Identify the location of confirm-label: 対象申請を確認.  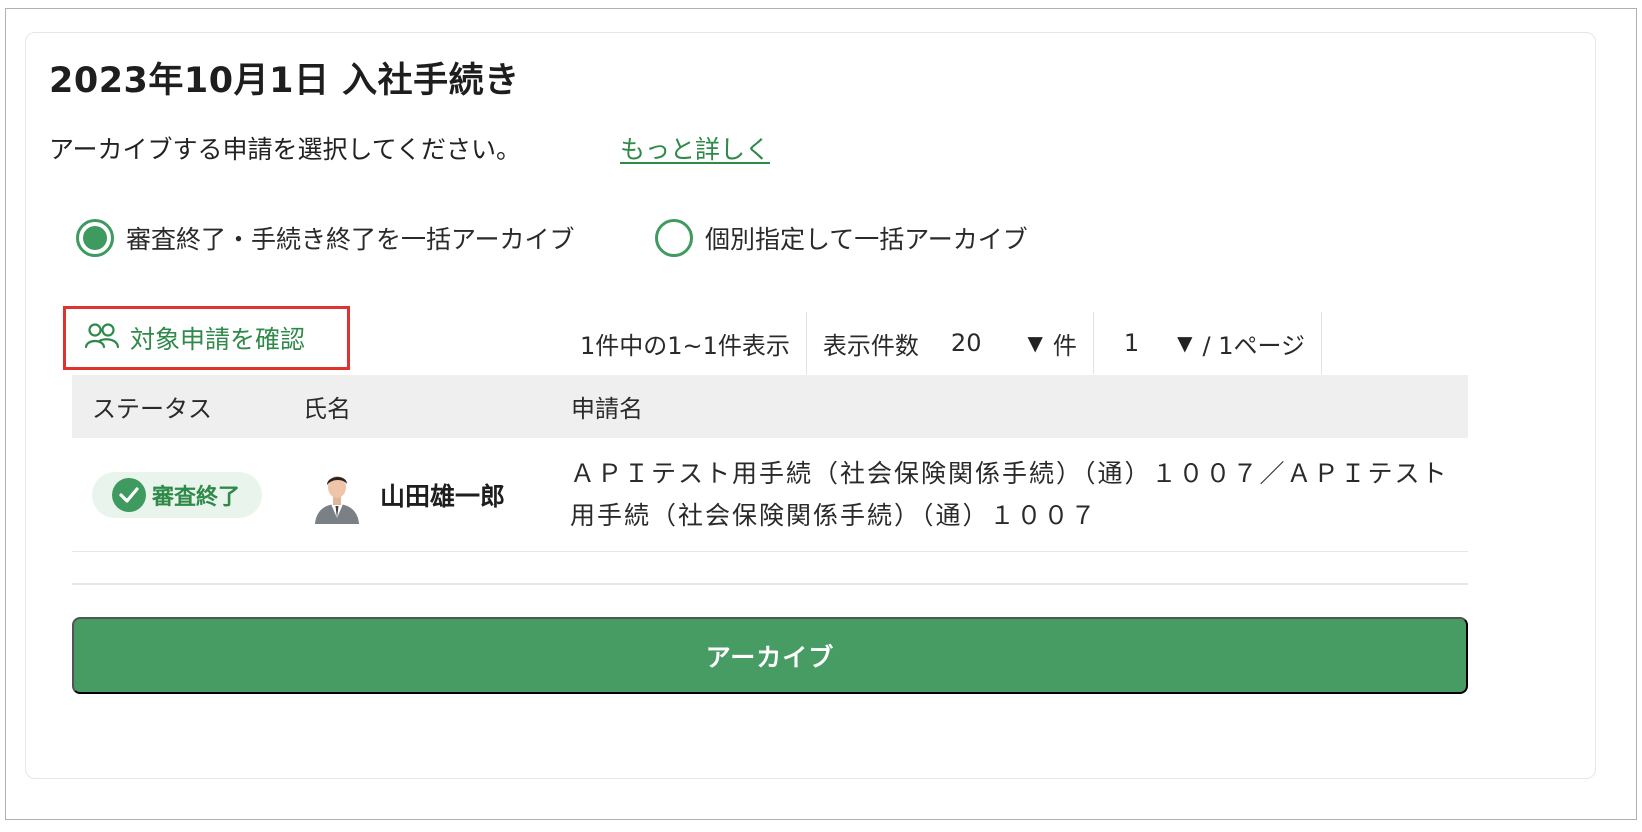
(218, 339).